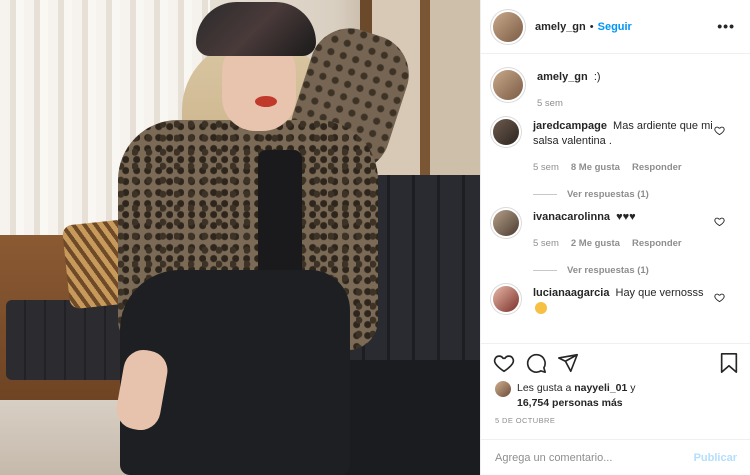 The height and width of the screenshot is (475, 750). I want to click on comment-likes: 2 Me gusta, so click(595, 243).